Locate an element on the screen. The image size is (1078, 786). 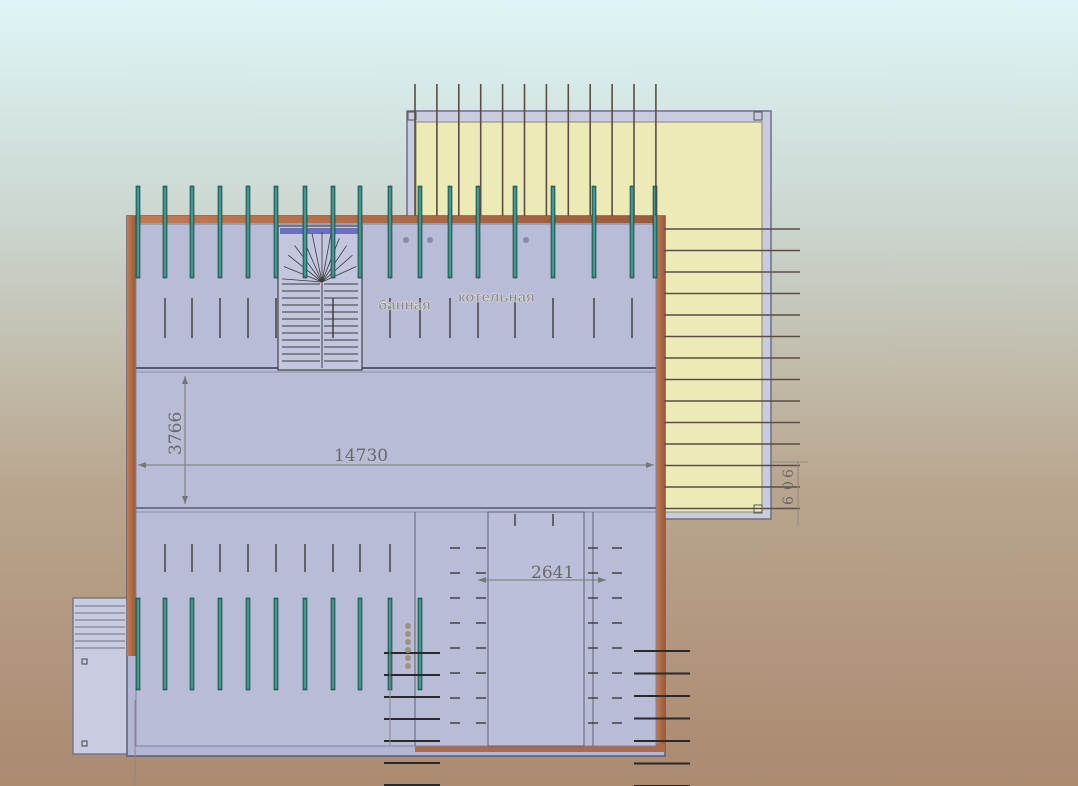
boiler-room-label: котельная is located at coordinates (496, 297).